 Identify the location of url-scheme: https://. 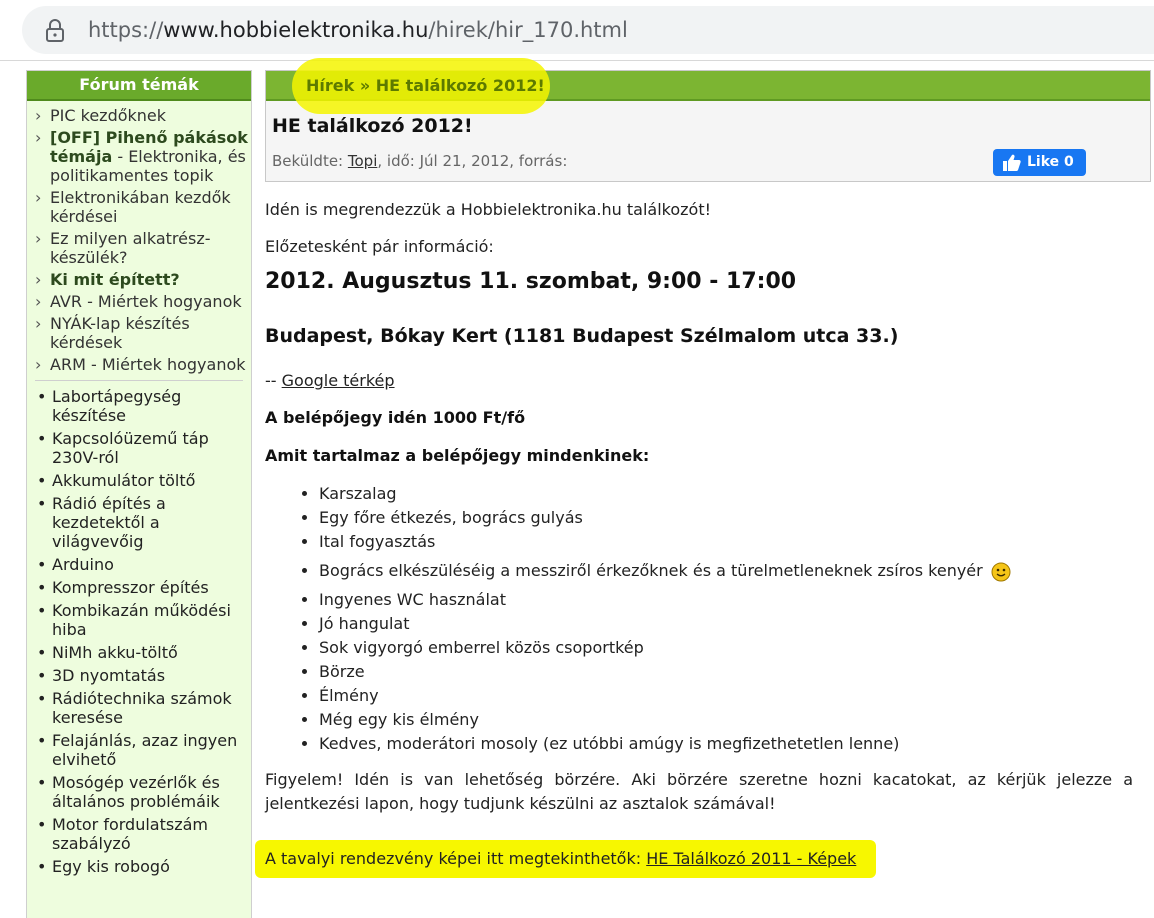
(126, 30).